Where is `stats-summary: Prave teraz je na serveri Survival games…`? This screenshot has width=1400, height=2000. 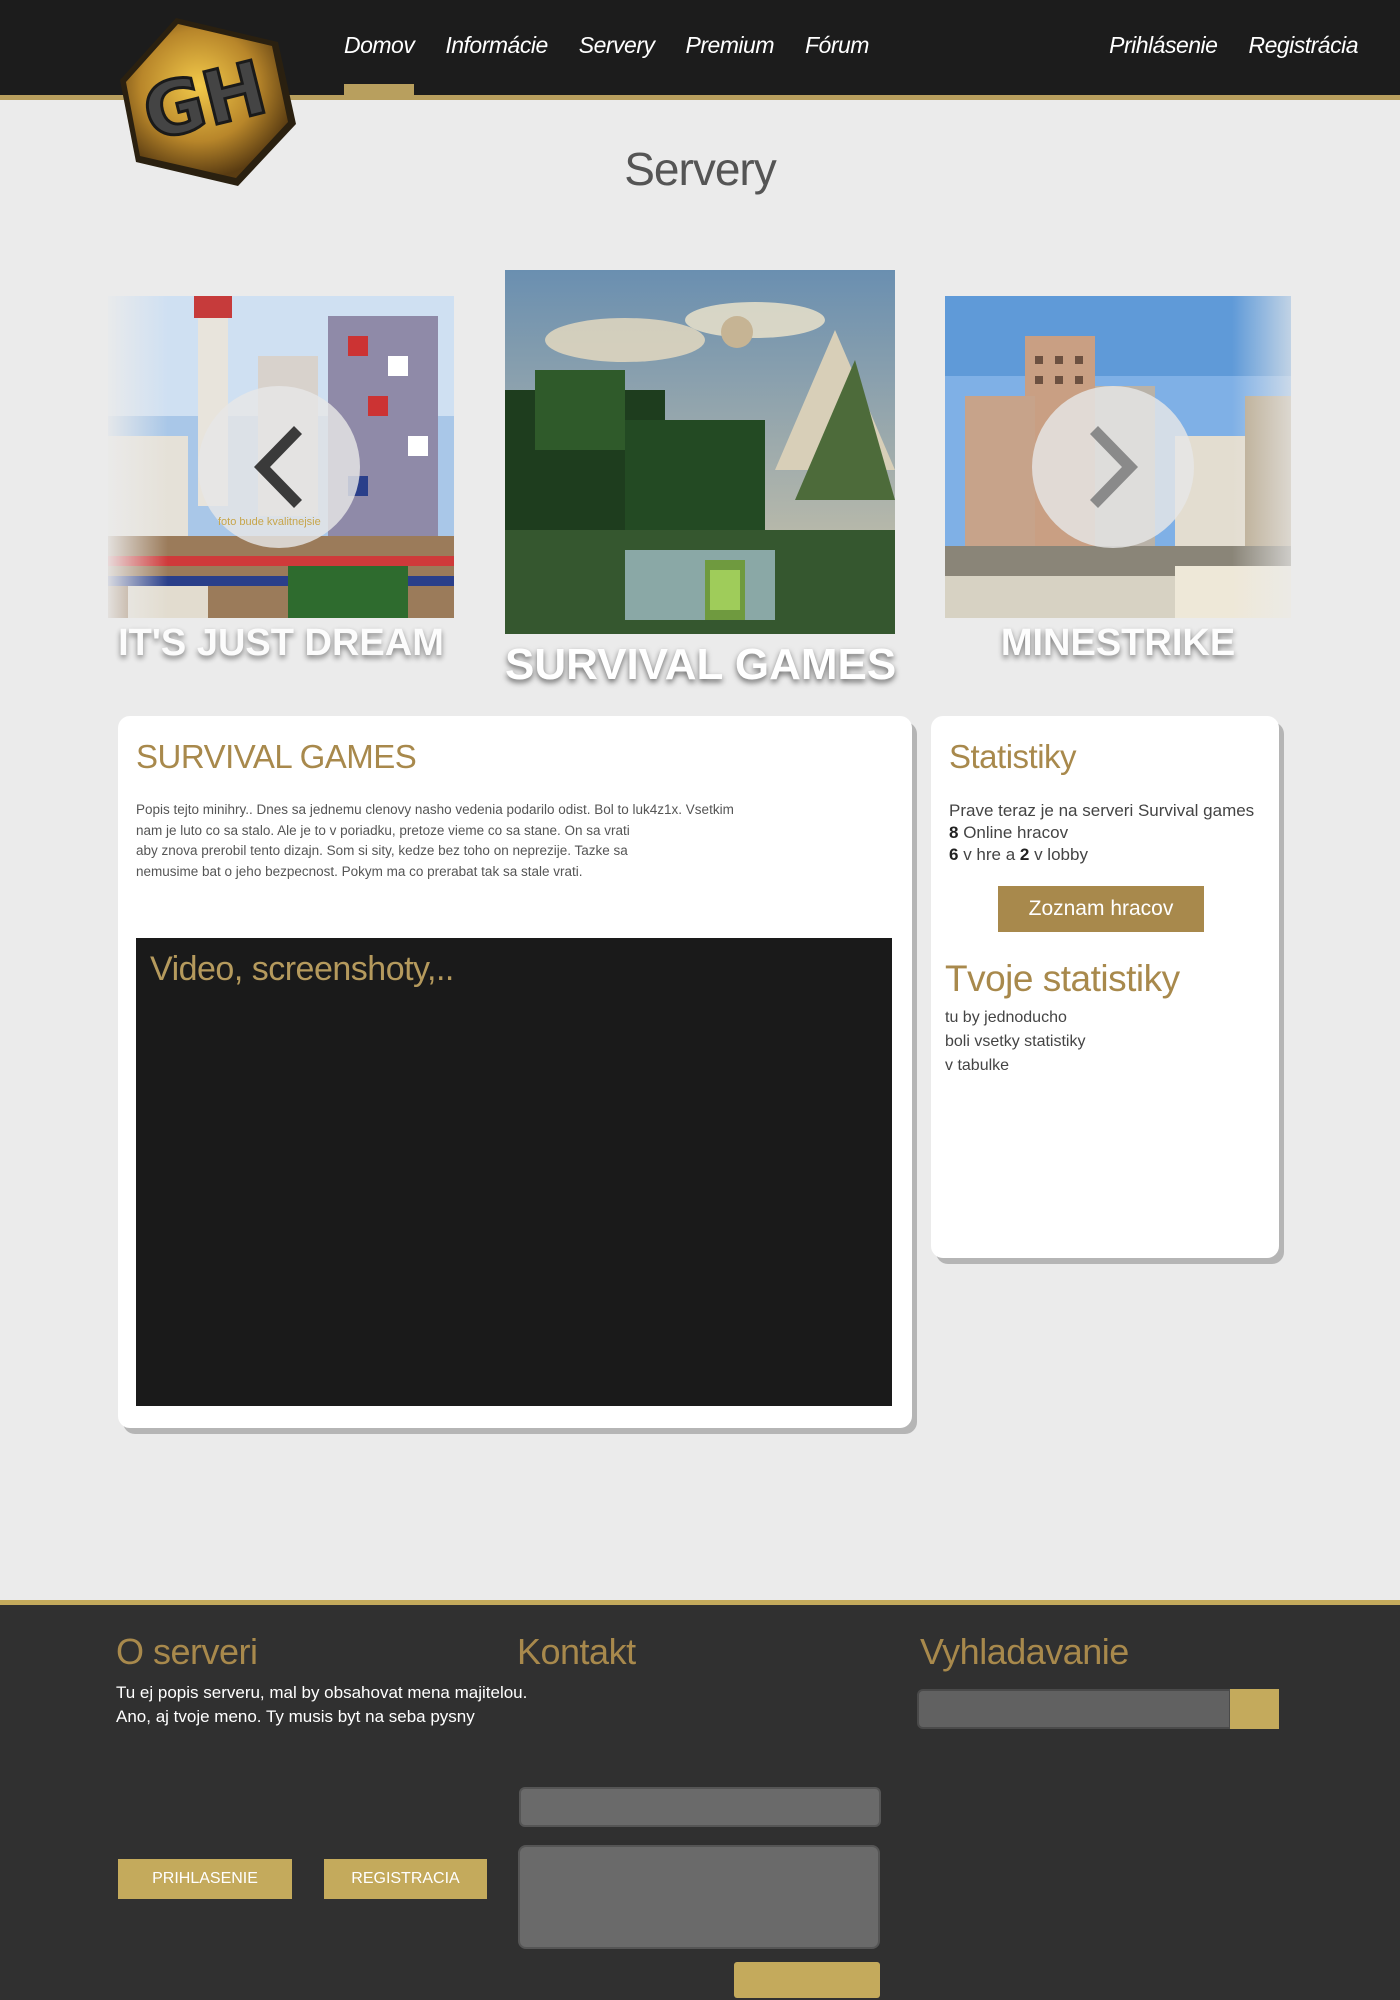
stats-summary: Prave teraz je na serveri Survival games… is located at coordinates (1101, 833).